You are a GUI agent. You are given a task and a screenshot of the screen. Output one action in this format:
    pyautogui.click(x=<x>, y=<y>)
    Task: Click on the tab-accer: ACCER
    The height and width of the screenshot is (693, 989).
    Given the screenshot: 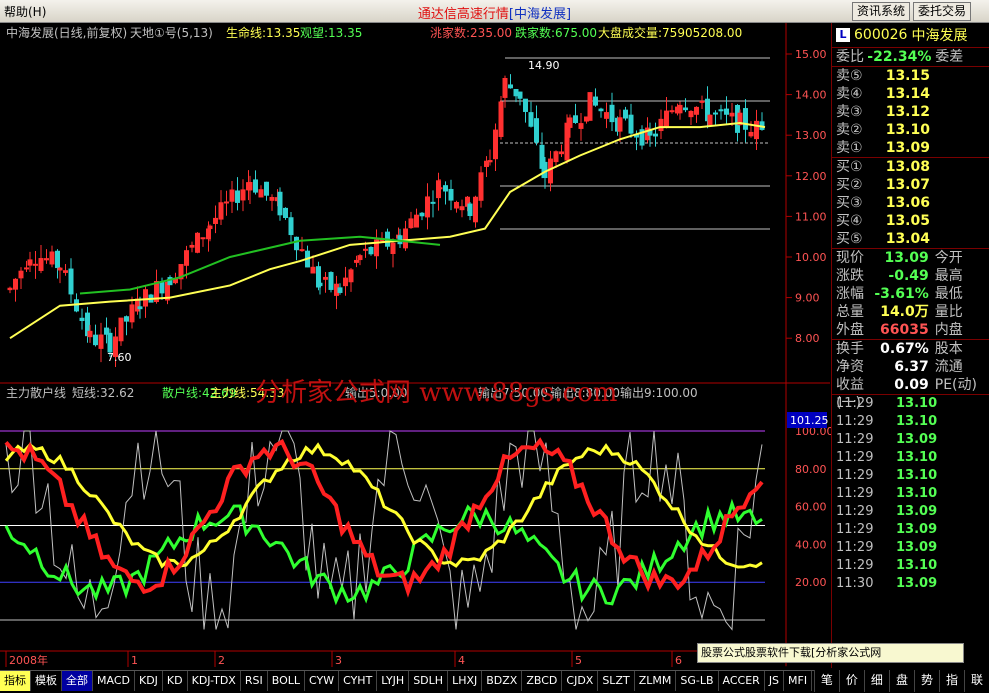 What is the action you would take?
    pyautogui.click(x=742, y=681)
    